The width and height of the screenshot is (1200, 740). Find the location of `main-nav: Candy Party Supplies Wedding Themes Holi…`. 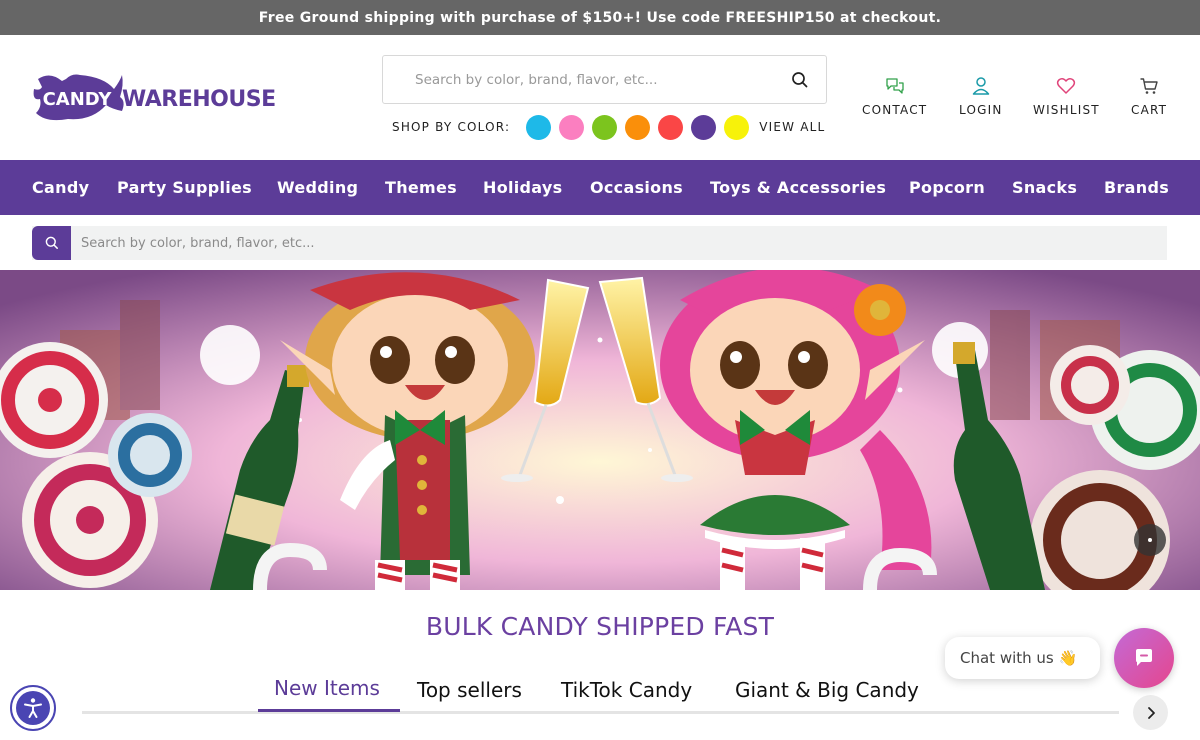

main-nav: Candy Party Supplies Wedding Themes Holi… is located at coordinates (600, 187).